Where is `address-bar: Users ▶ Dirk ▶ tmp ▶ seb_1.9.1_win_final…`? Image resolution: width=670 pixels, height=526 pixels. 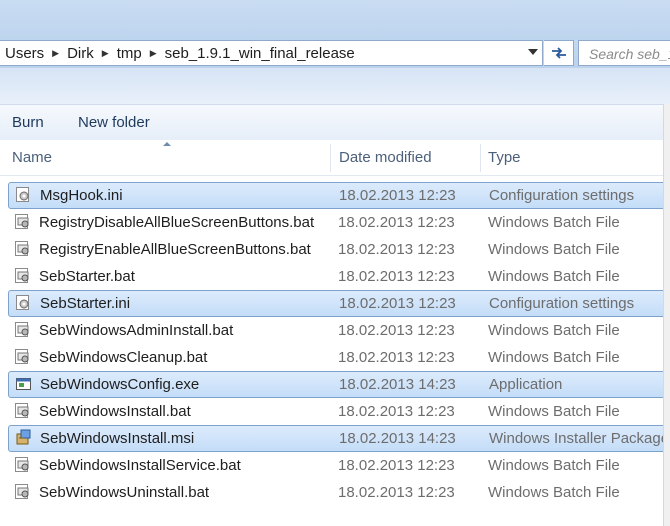 address-bar: Users ▶ Dirk ▶ tmp ▶ seb_1.9.1_win_final… is located at coordinates (271, 53).